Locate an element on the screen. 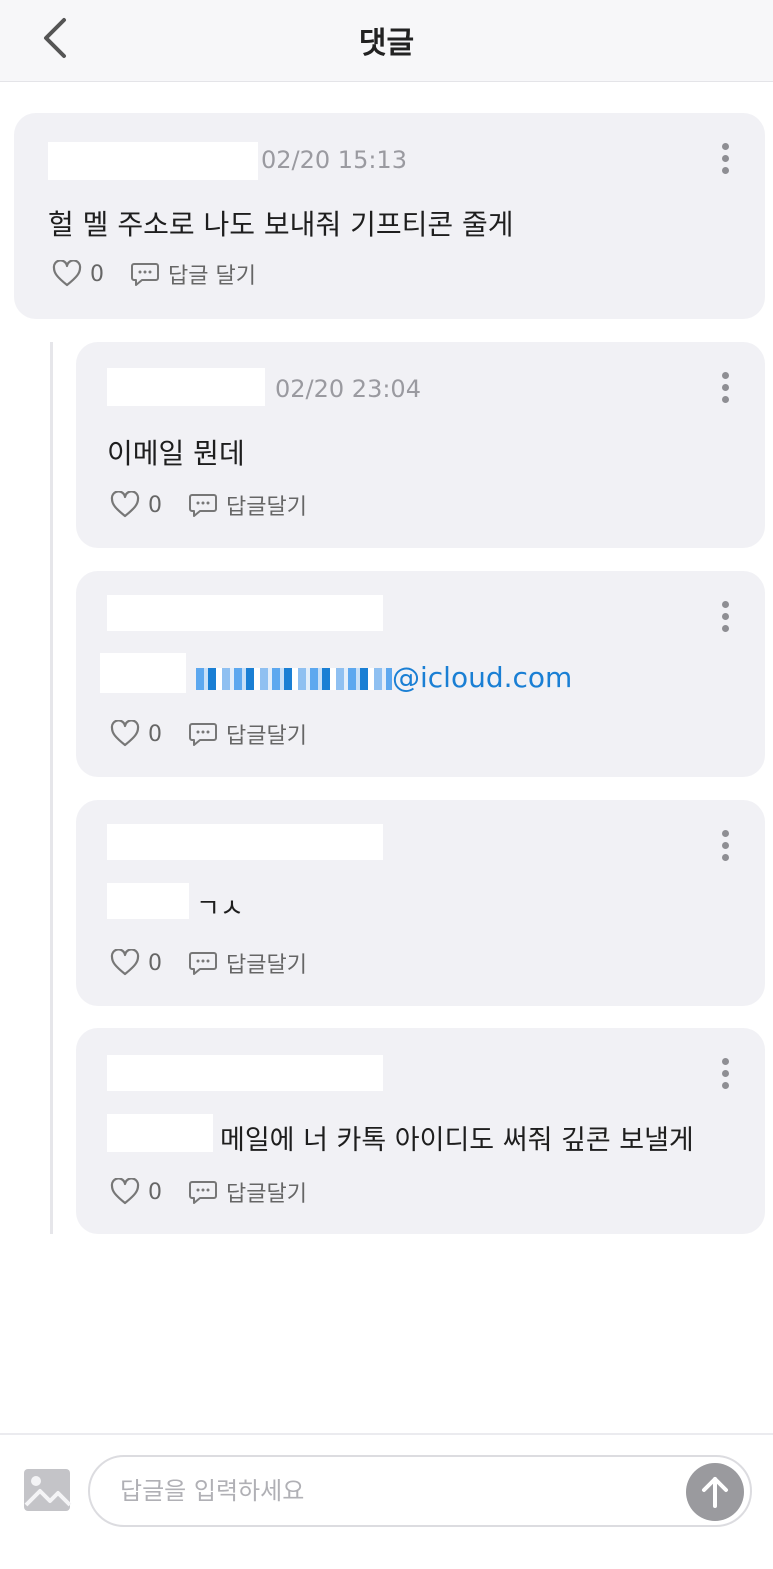  reply-input is located at coordinates (400, 1491).